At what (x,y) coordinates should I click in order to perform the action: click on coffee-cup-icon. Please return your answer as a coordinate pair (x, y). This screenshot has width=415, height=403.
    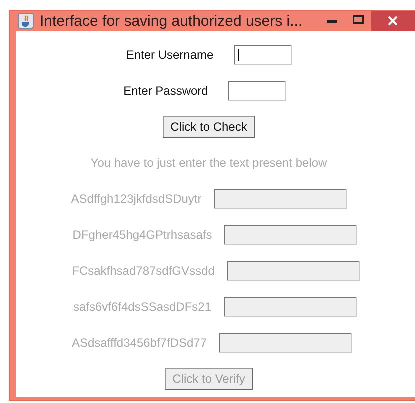
    Looking at the image, I should click on (26, 21).